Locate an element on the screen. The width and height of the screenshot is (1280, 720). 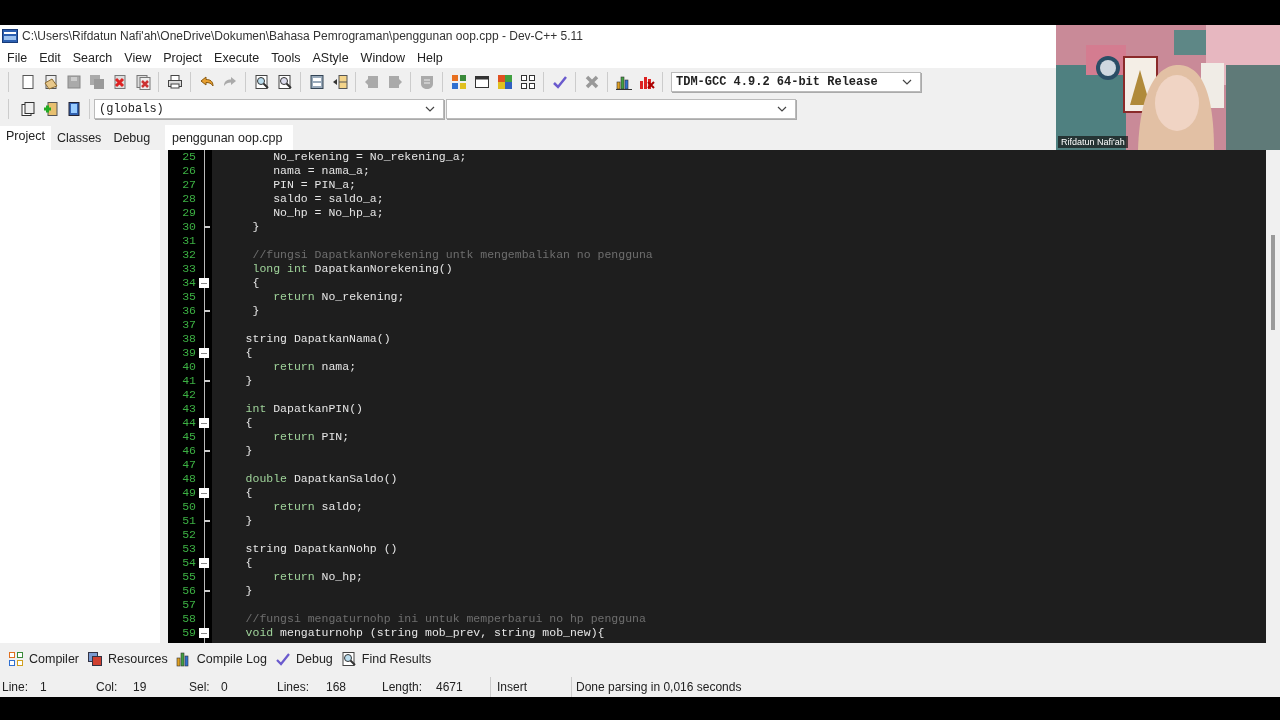
code-line: return No_hp; is located at coordinates (317, 577).